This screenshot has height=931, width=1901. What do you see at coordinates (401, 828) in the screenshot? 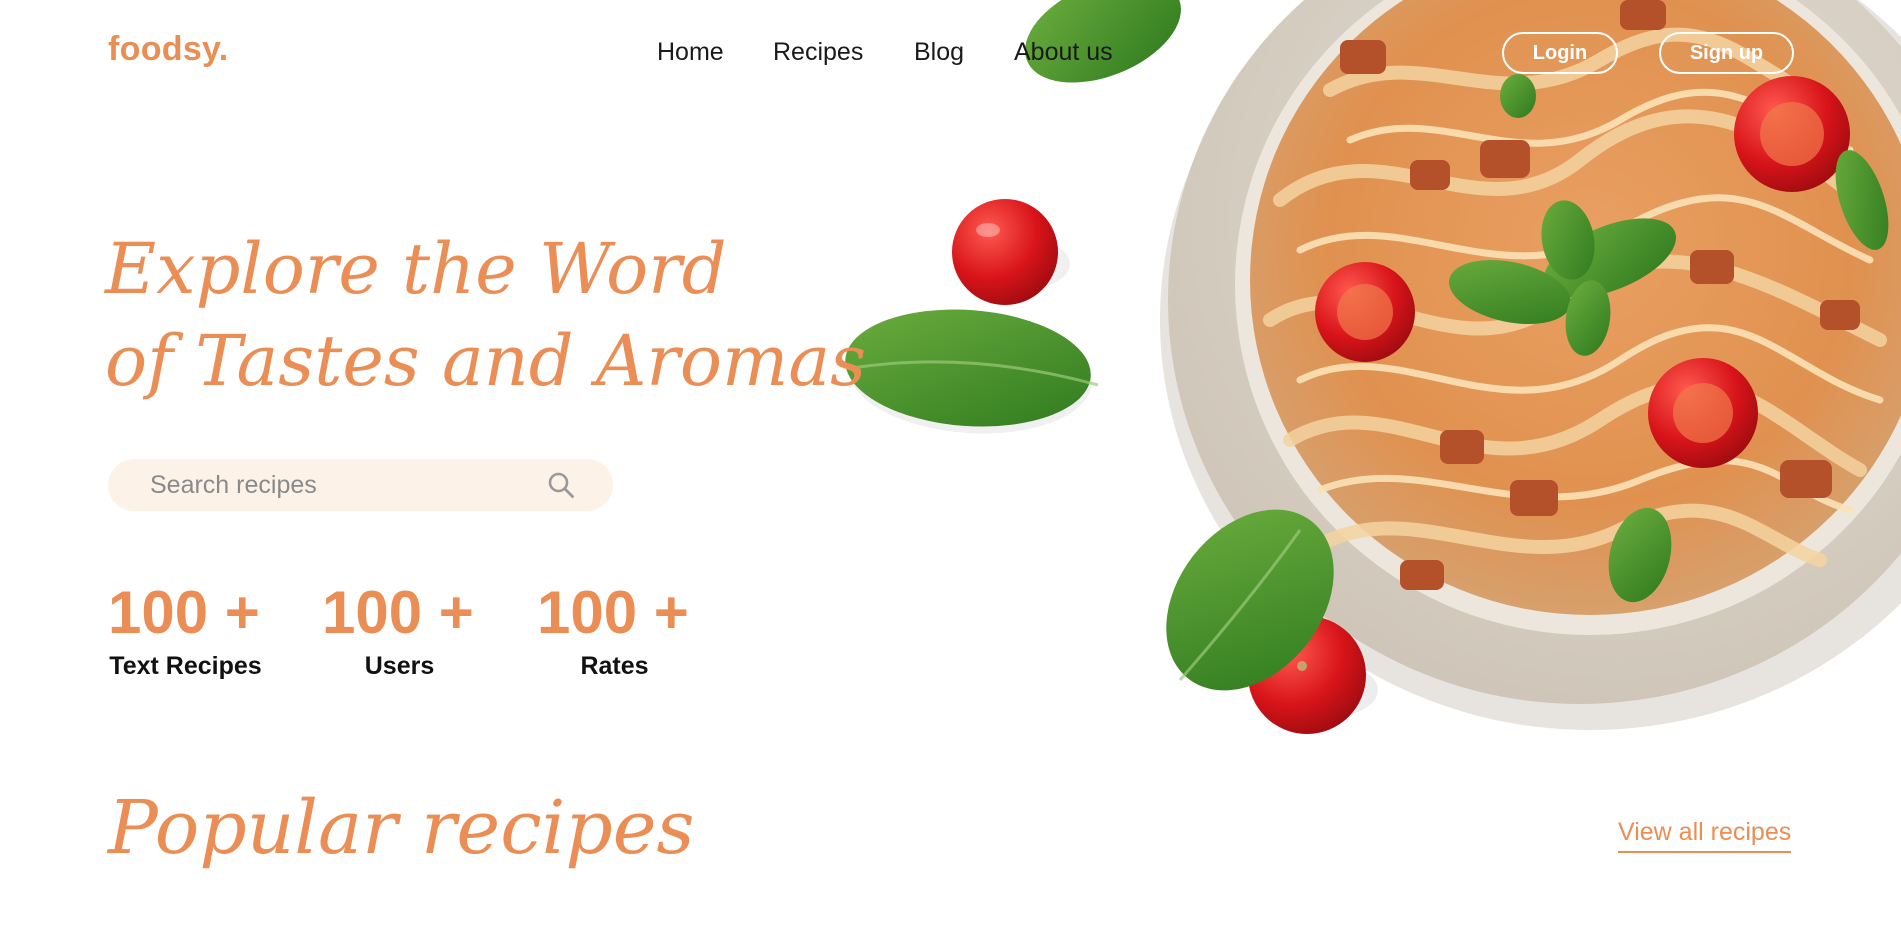
I see `popular-recipes-title: Popular recipes` at bounding box center [401, 828].